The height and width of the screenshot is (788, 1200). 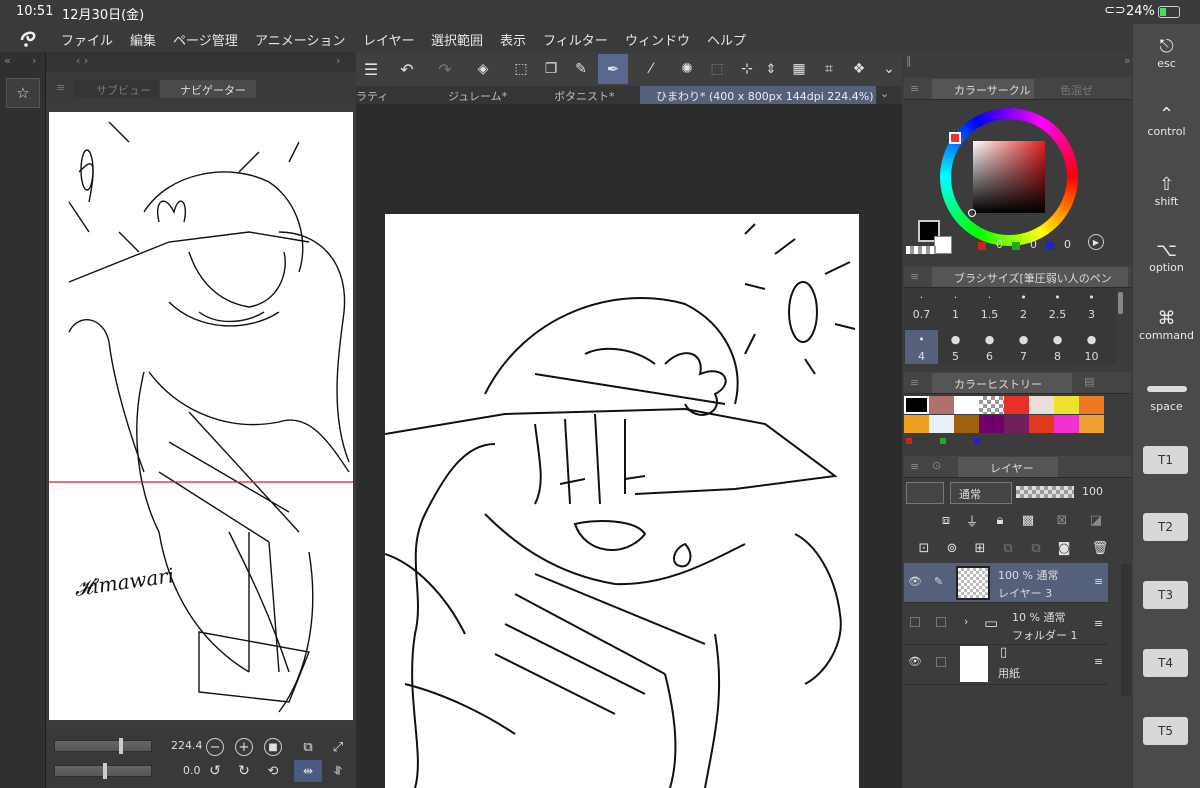 I want to click on updown-icon: ⇕, so click(x=771, y=69).